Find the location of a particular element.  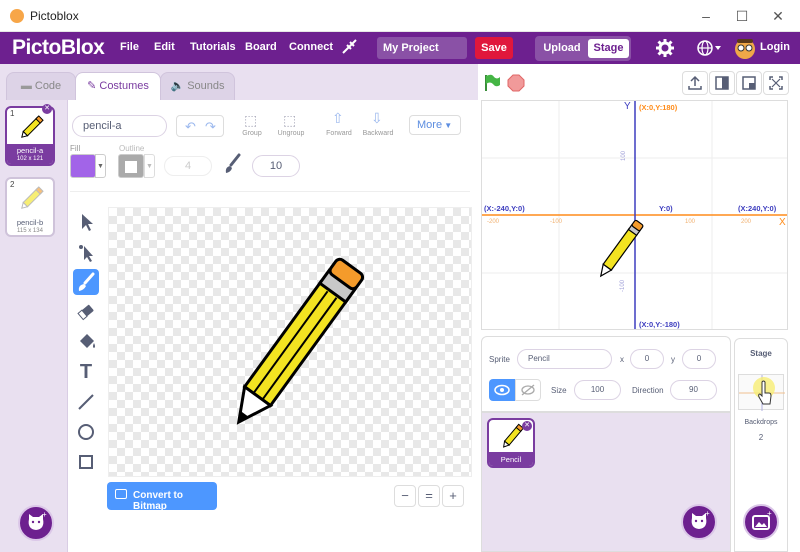

small-stage-icon is located at coordinates (722, 83).